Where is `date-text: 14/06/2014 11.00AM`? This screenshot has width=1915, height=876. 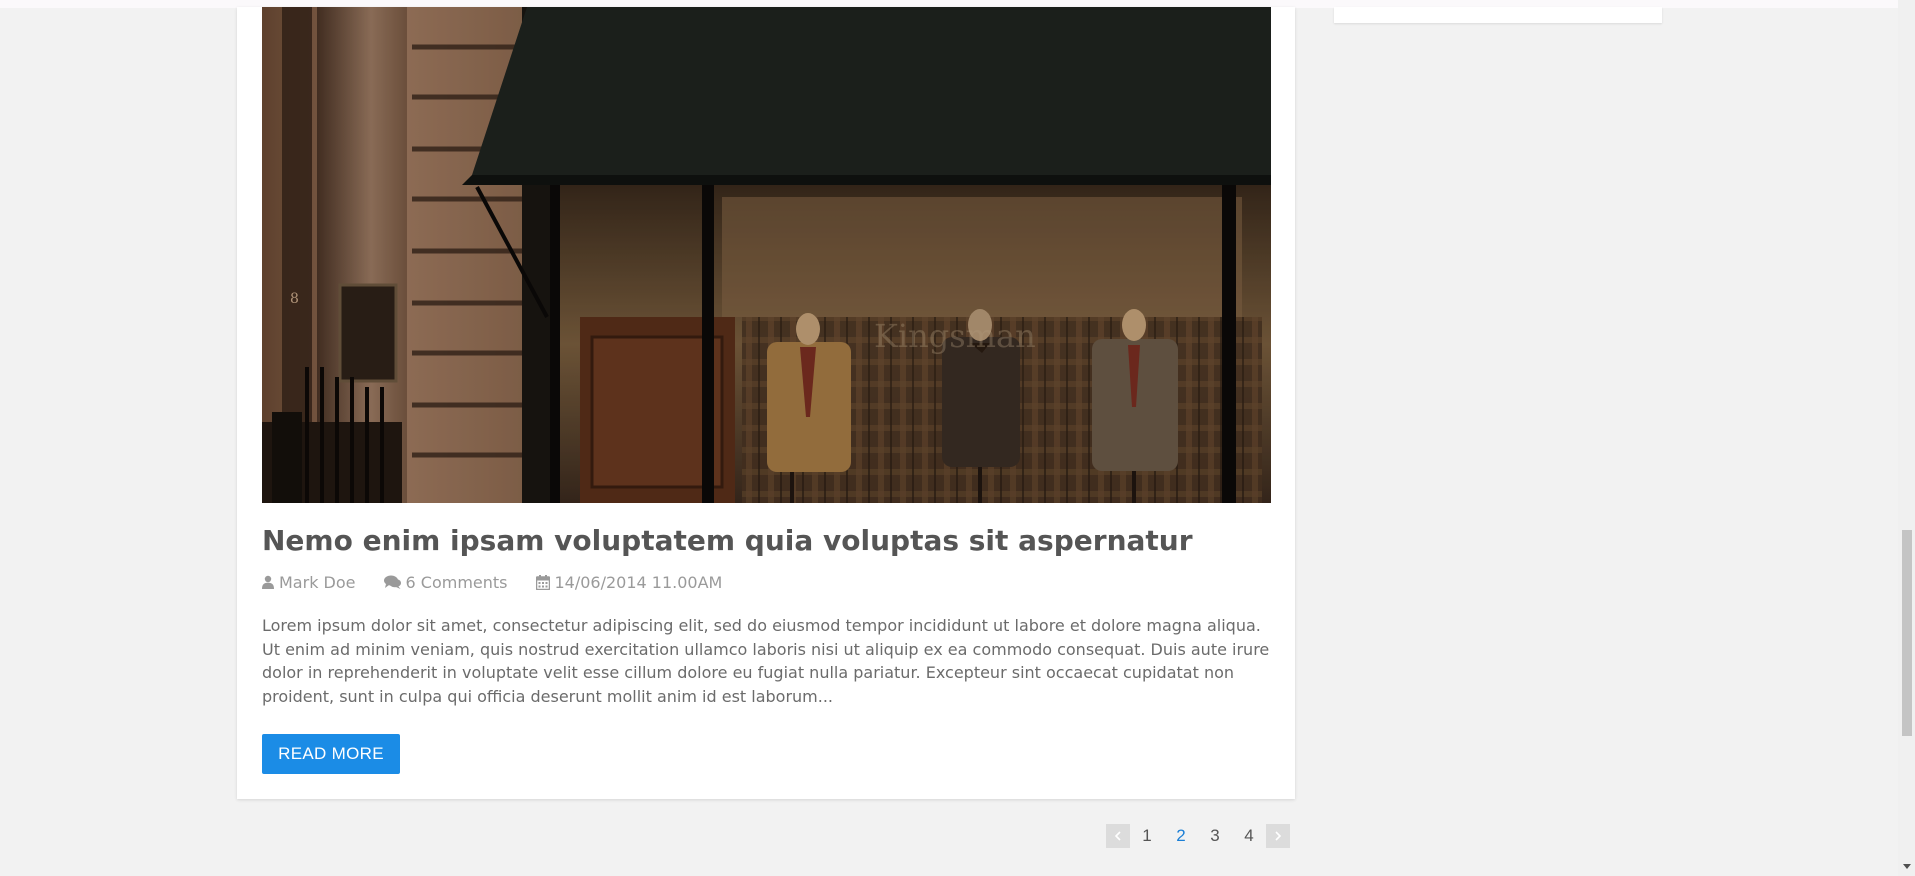
date-text: 14/06/2014 11.00AM is located at coordinates (638, 582).